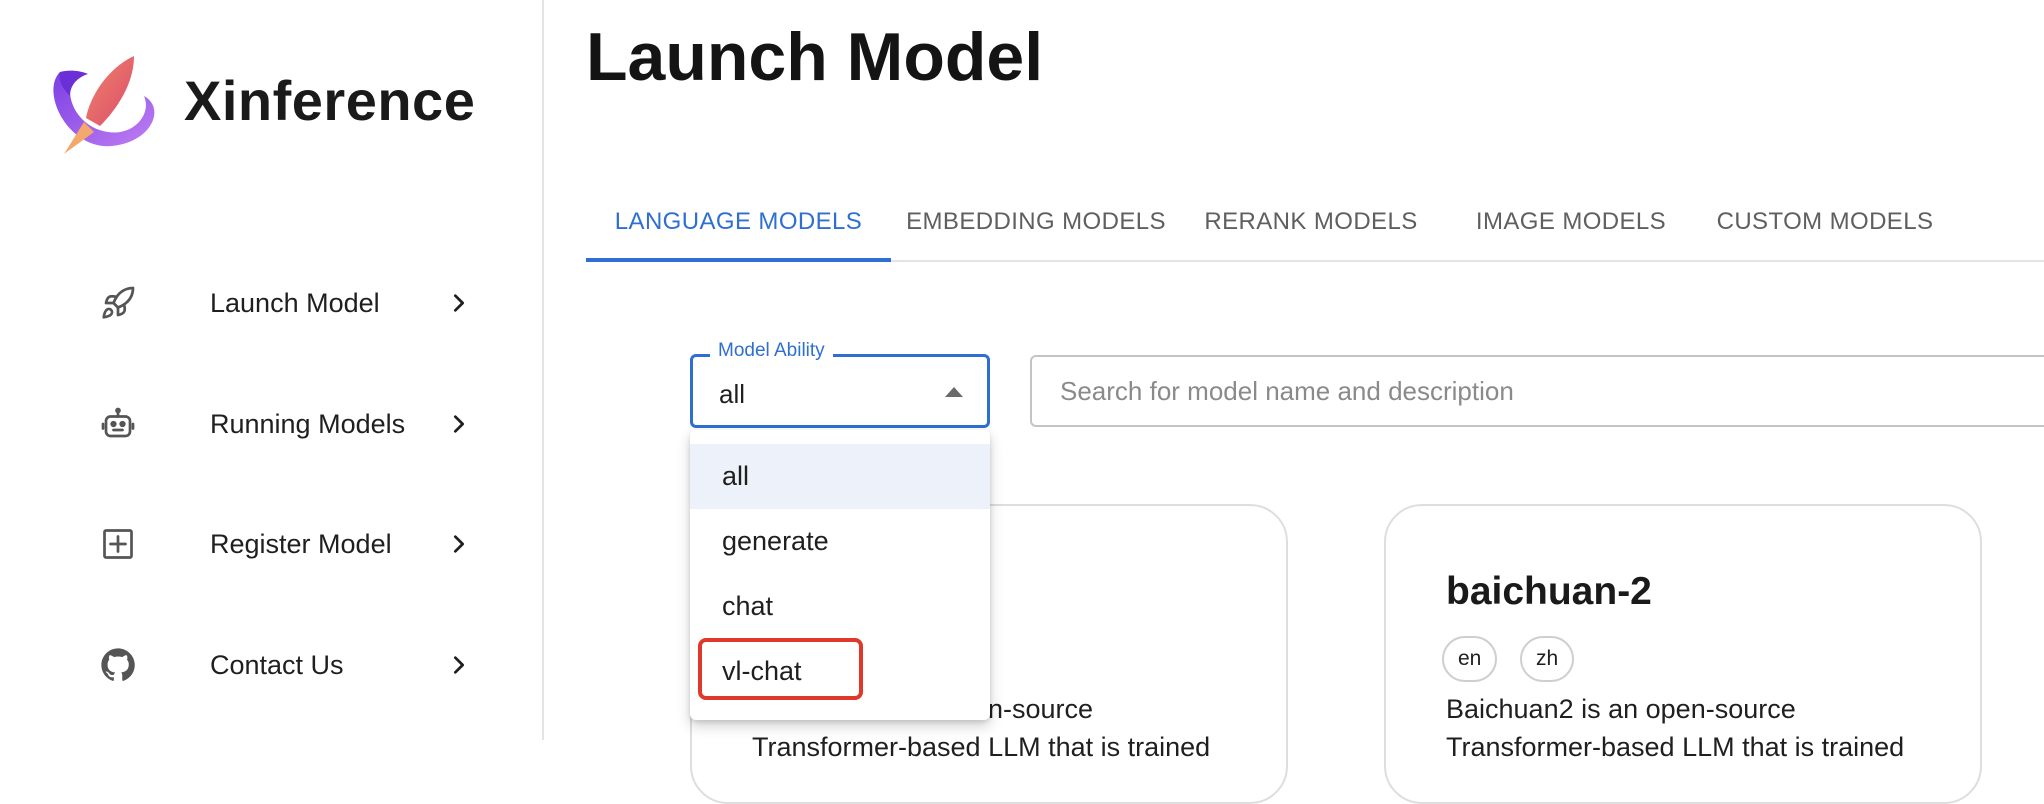  I want to click on model-ability-select: all, so click(840, 391).